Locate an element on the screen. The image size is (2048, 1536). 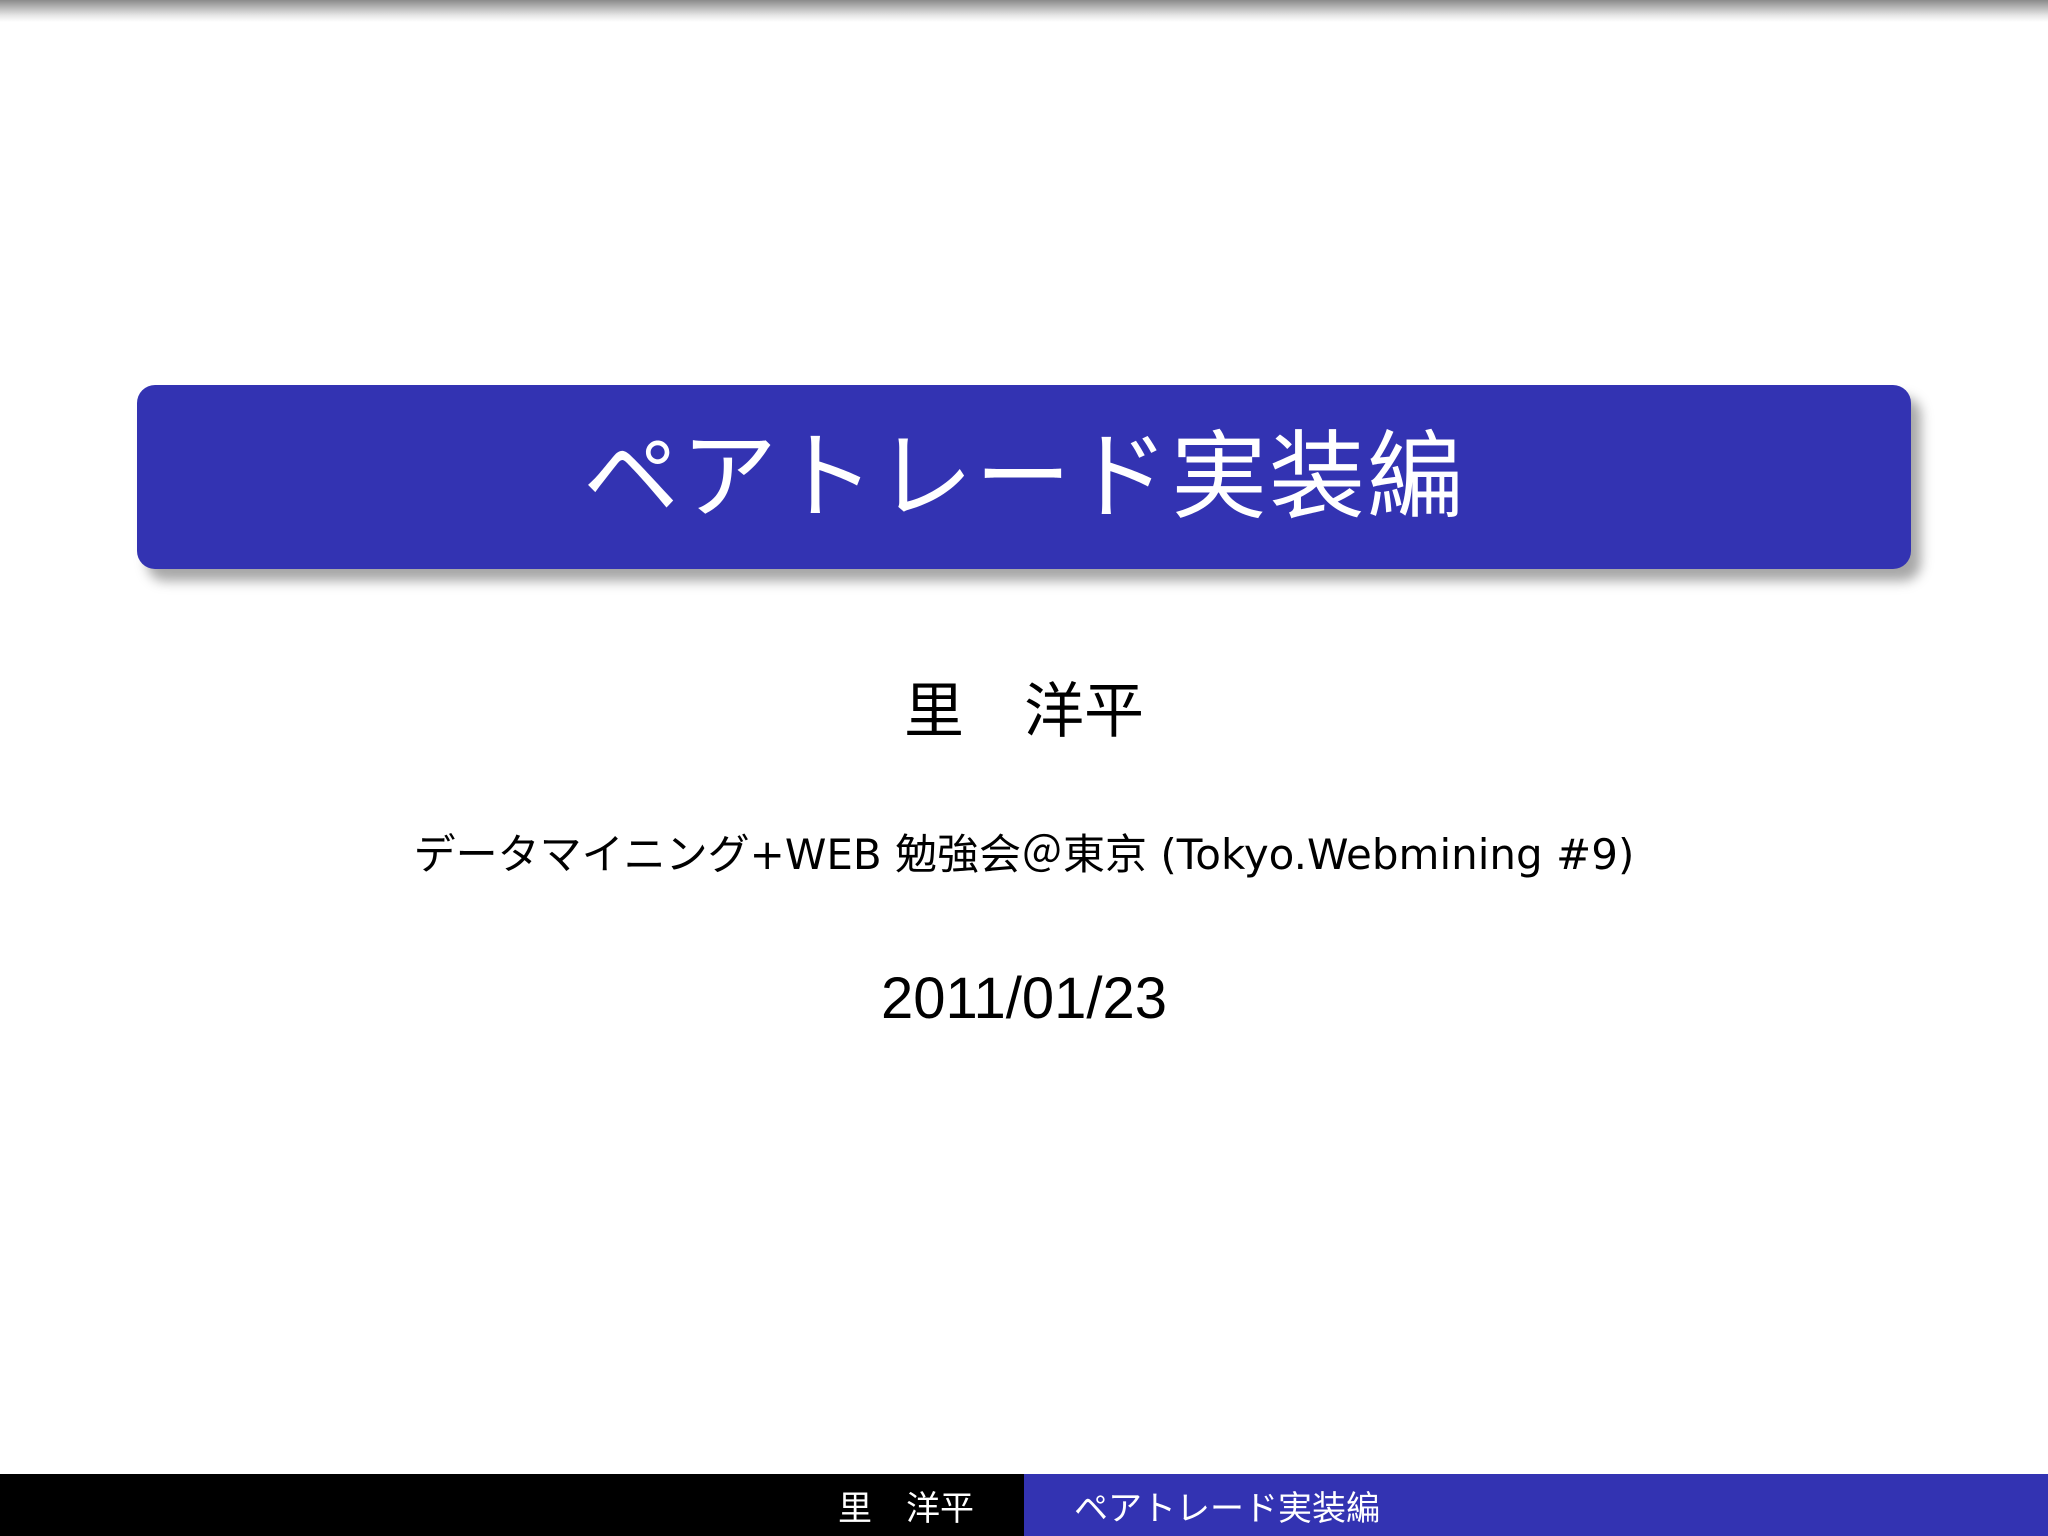
footer-bar: 里 洋平 ペアトレード実装編 is located at coordinates (1024, 1505).